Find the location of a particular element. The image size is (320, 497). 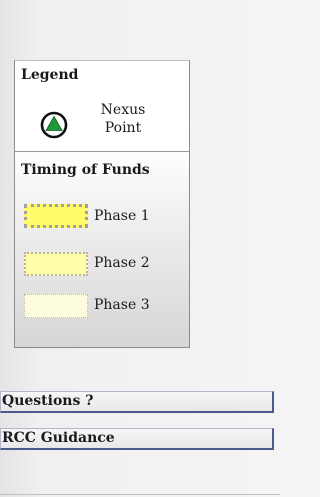

phase-3-label: Phase 3 is located at coordinates (122, 305).